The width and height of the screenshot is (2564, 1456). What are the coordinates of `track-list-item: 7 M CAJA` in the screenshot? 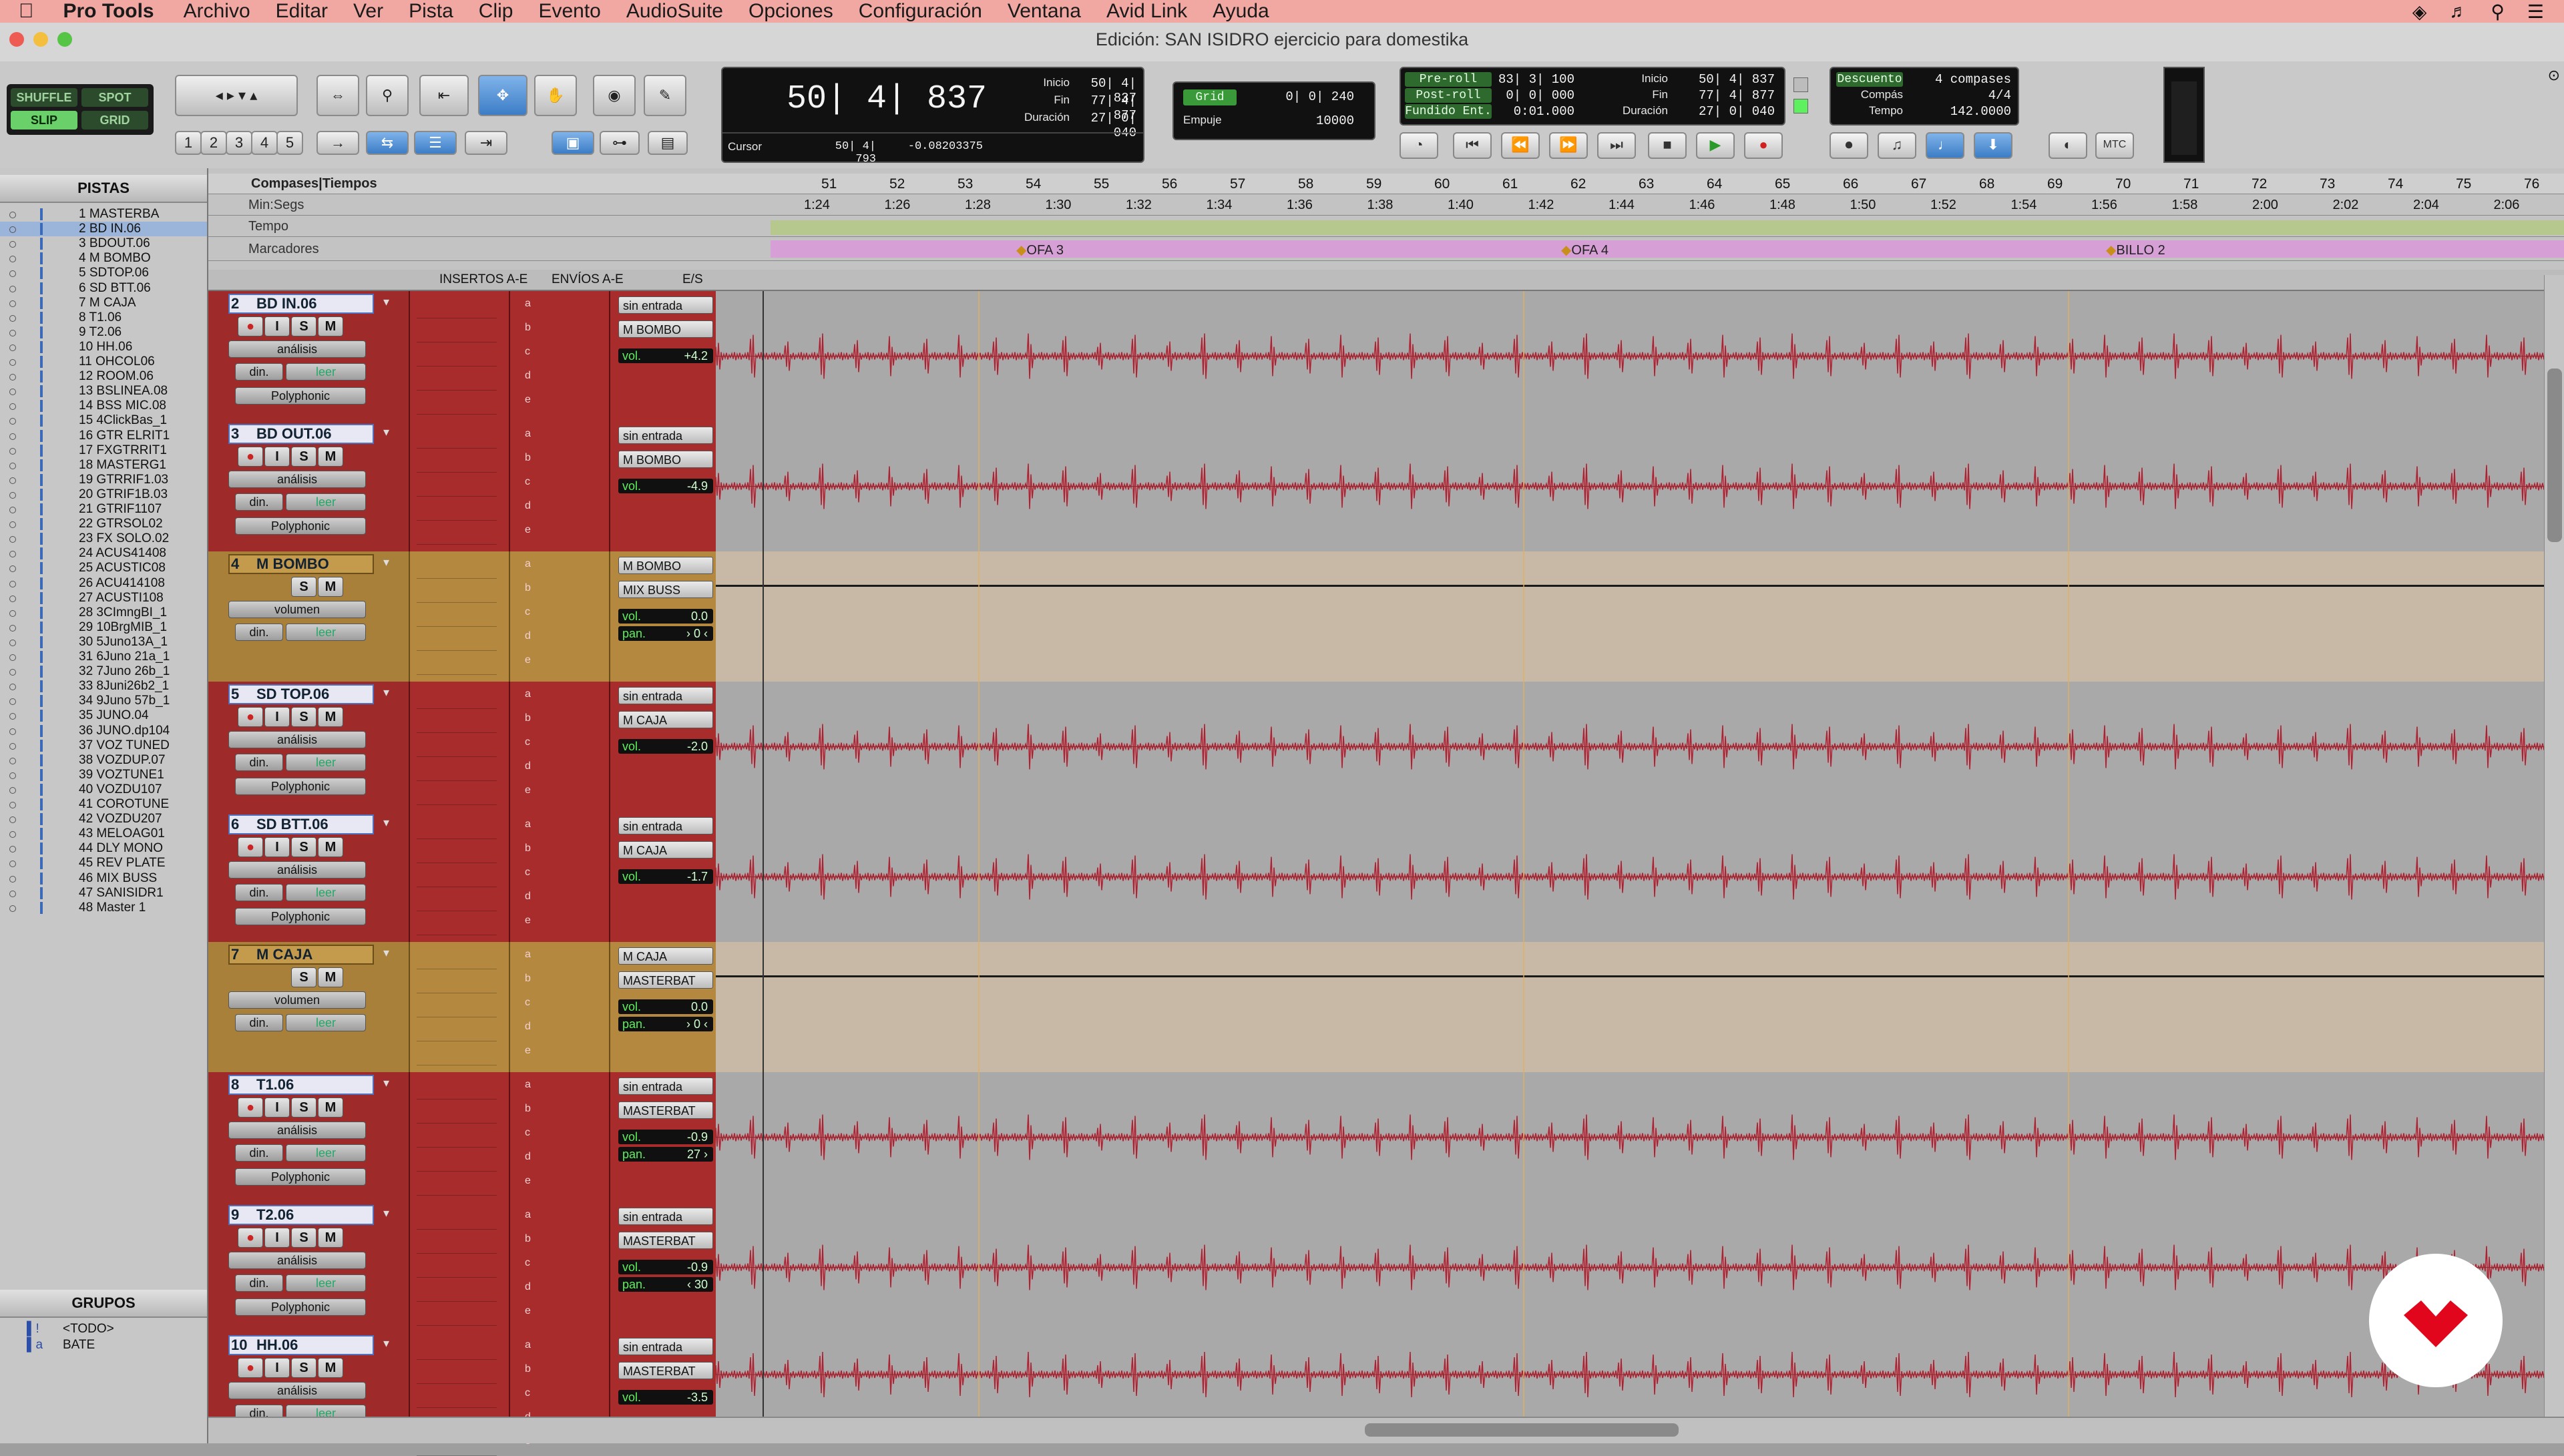 It's located at (103, 303).